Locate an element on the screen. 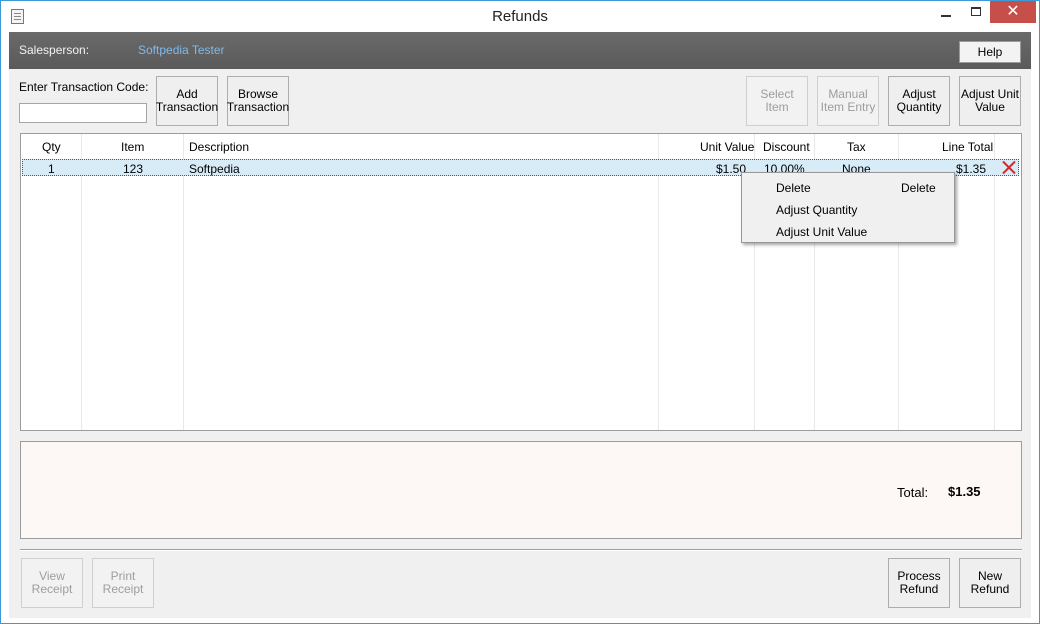 The height and width of the screenshot is (624, 1040). column-header-discount: Discount is located at coordinates (786, 147).